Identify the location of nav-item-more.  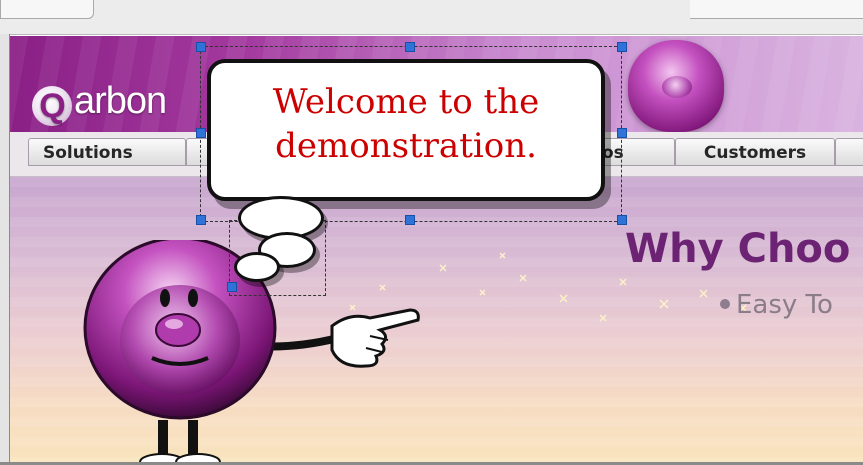
(849, 152).